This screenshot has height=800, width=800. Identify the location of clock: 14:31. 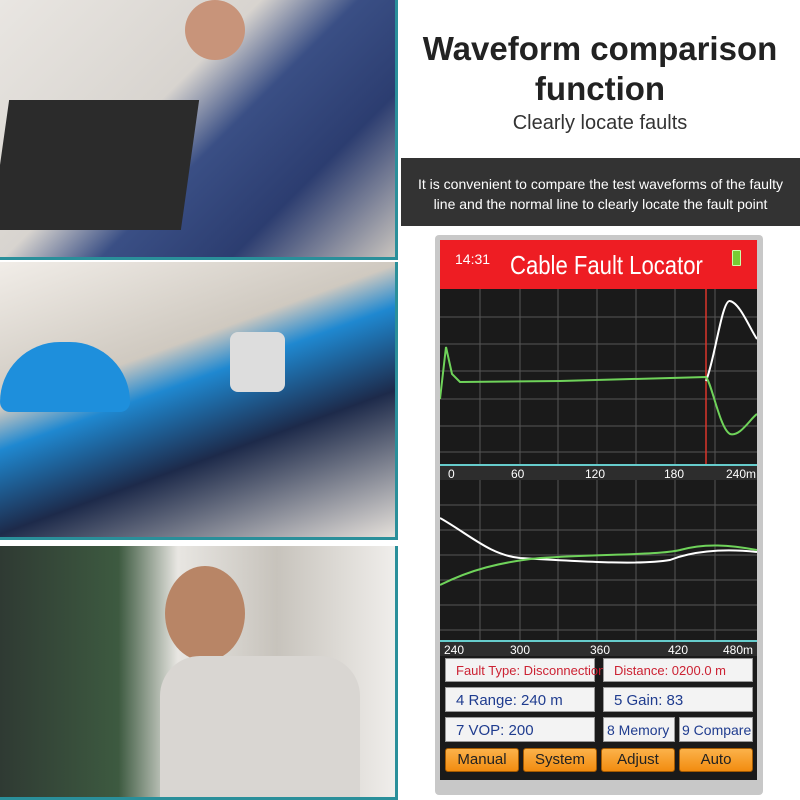
(473, 259).